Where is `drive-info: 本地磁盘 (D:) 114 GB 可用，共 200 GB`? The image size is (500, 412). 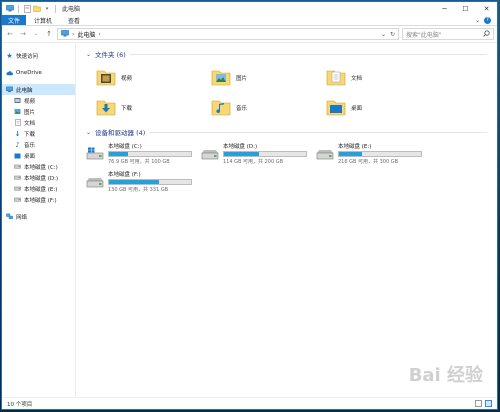 drive-info: 本地磁盘 (D:) 114 GB 可用，共 200 GB is located at coordinates (265, 154).